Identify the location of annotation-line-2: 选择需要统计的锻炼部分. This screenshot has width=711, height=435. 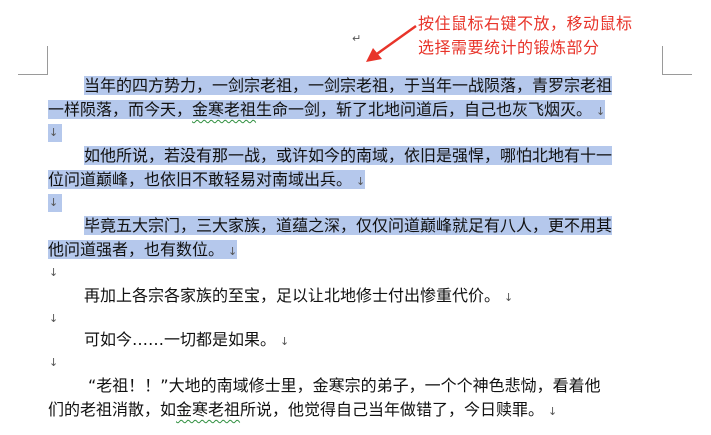
(509, 47).